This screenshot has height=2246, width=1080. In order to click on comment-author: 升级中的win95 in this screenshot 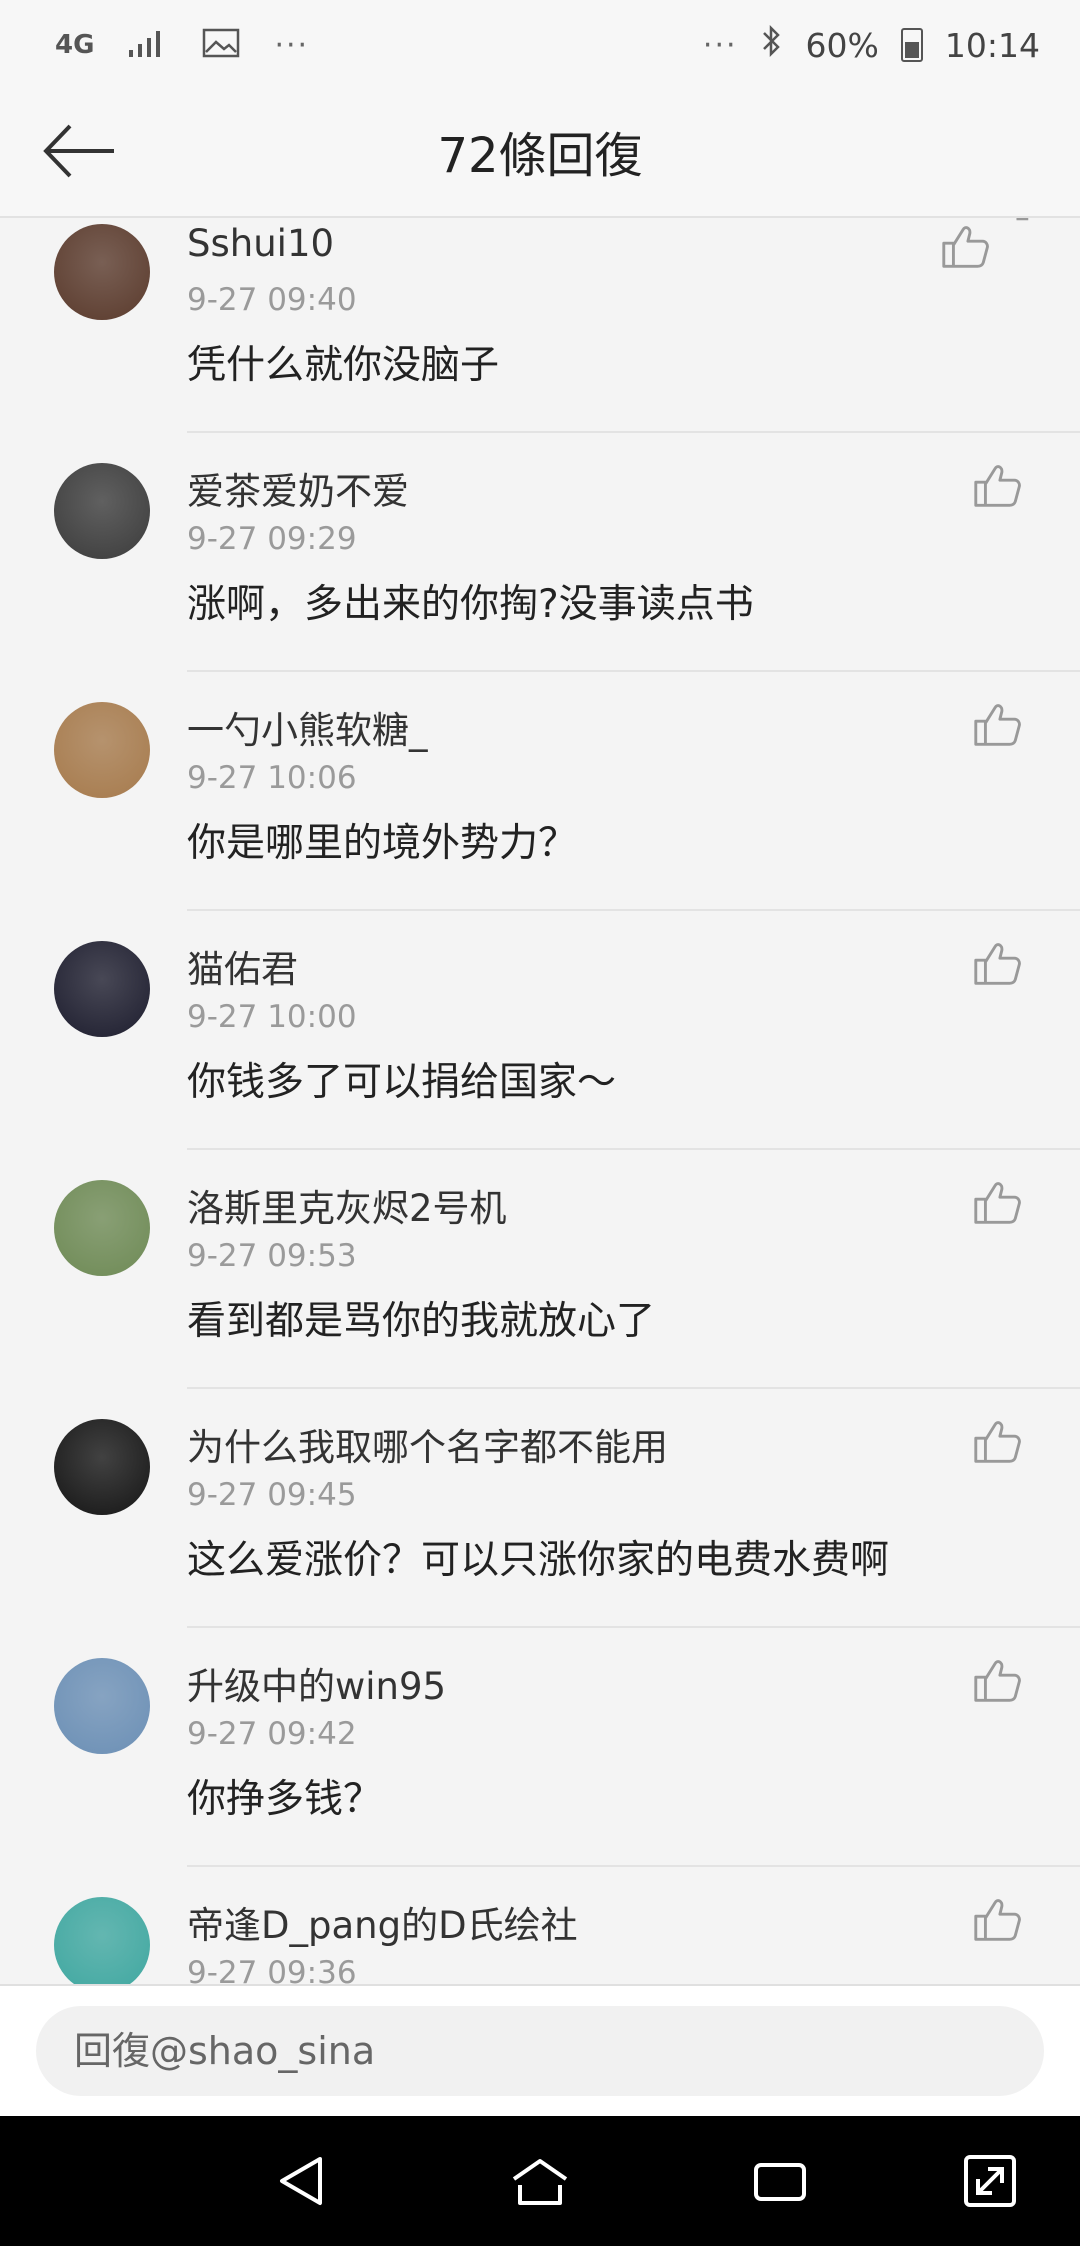, I will do `click(316, 1683)`.